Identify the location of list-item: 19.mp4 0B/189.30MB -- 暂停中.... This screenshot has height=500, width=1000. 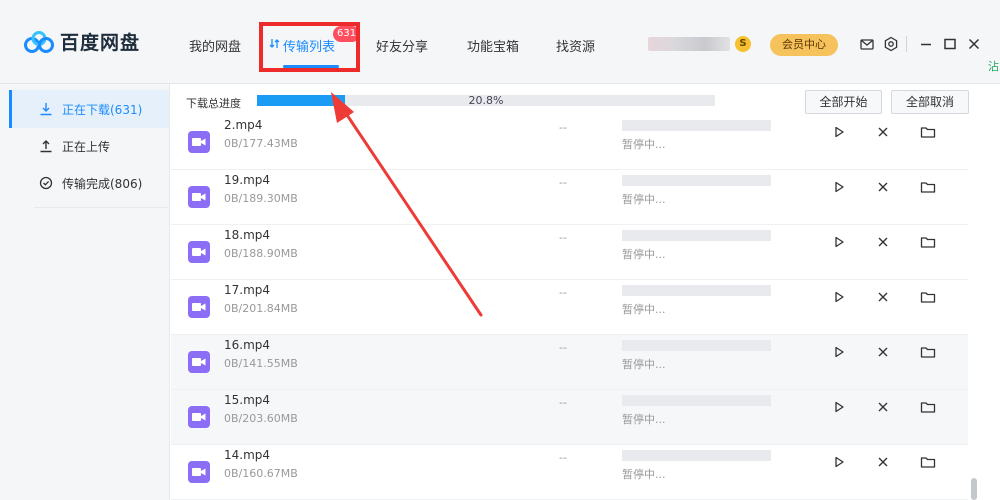
(569, 197).